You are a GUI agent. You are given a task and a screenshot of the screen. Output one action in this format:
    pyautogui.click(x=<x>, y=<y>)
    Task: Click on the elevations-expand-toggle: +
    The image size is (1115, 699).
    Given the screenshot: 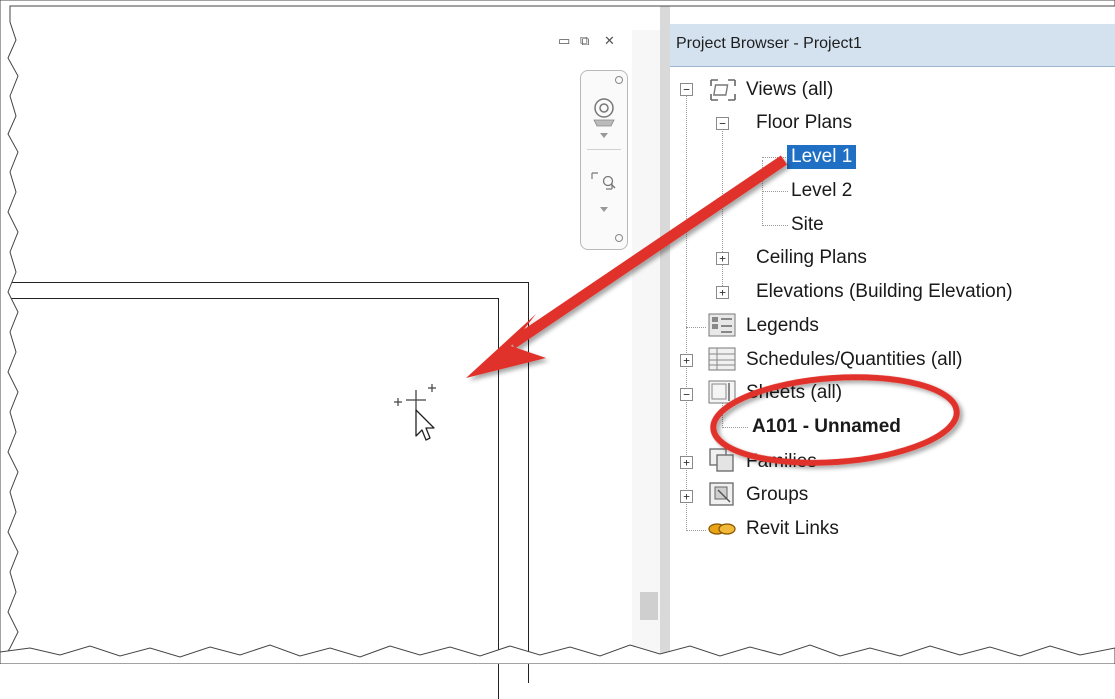 What is the action you would take?
    pyautogui.click(x=722, y=292)
    